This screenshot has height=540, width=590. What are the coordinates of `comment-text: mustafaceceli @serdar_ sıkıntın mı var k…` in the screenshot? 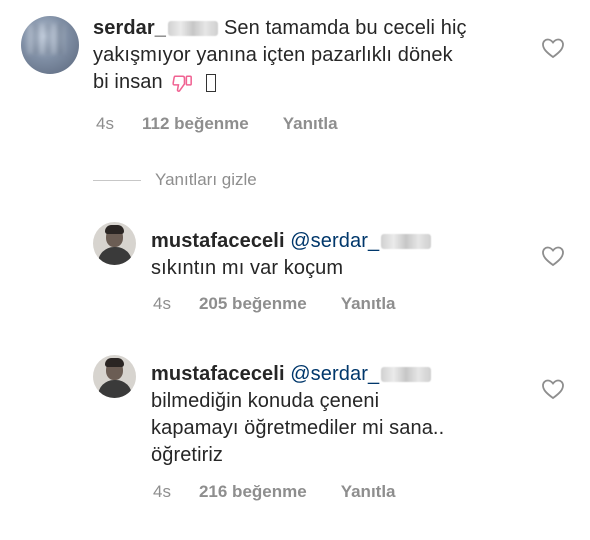 It's located at (346, 255).